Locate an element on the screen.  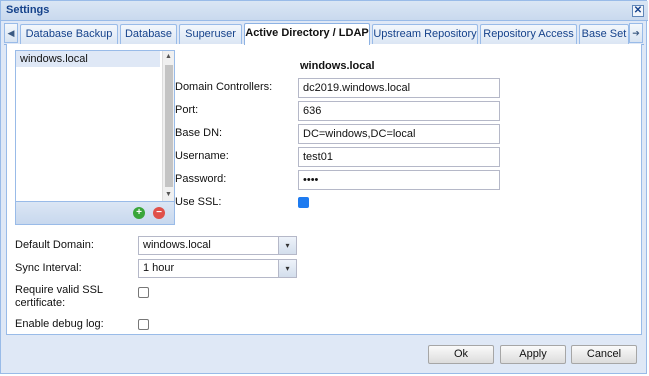
tab-superuser: Superuser is located at coordinates (210, 34).